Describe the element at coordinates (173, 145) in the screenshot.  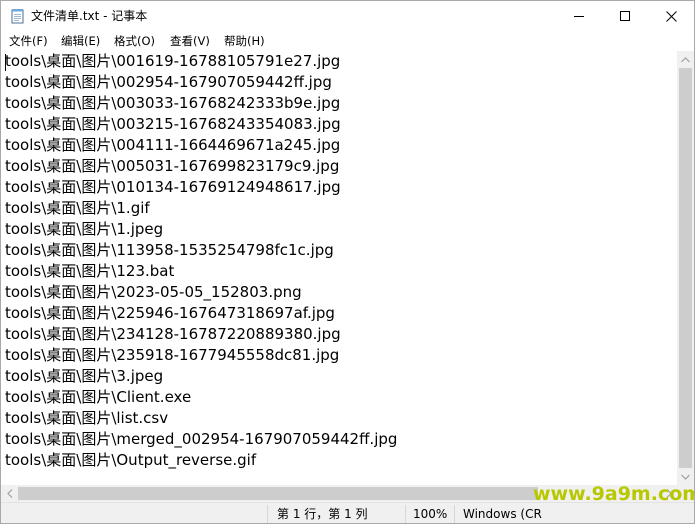
I see `text-line: tools\桌面\图片\004111-1664469671a245.jpg` at that location.